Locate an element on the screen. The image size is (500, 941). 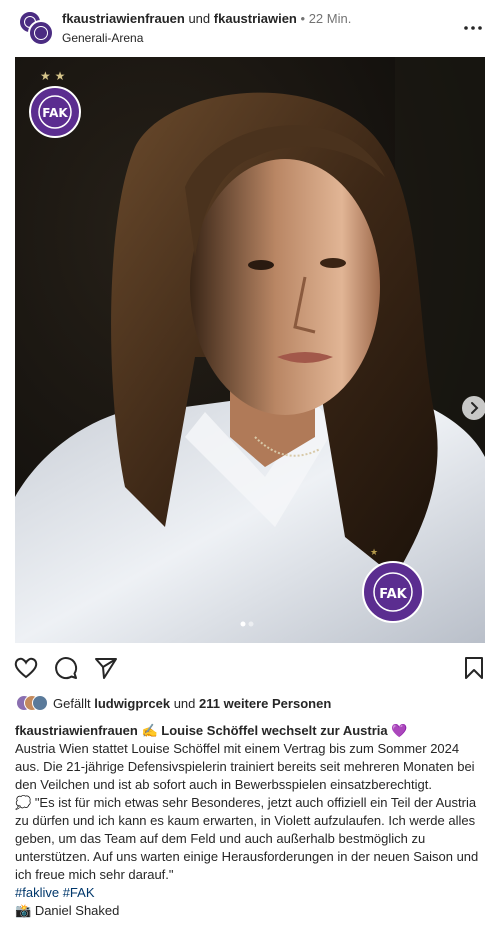
author-avatars is located at coordinates (36, 28).